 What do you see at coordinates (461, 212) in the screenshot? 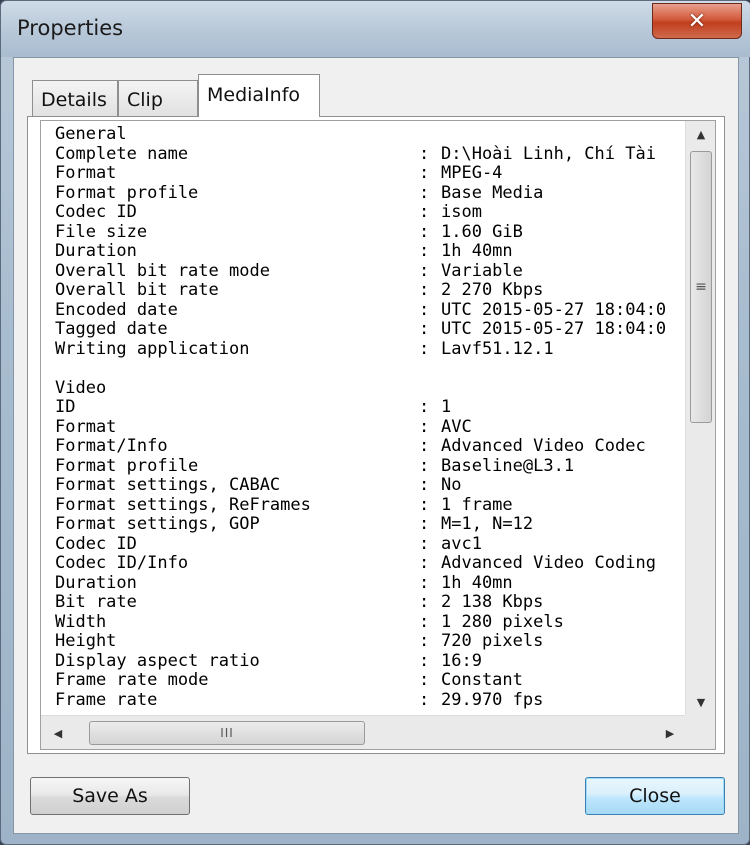
I see `mediainfo-value: isom` at bounding box center [461, 212].